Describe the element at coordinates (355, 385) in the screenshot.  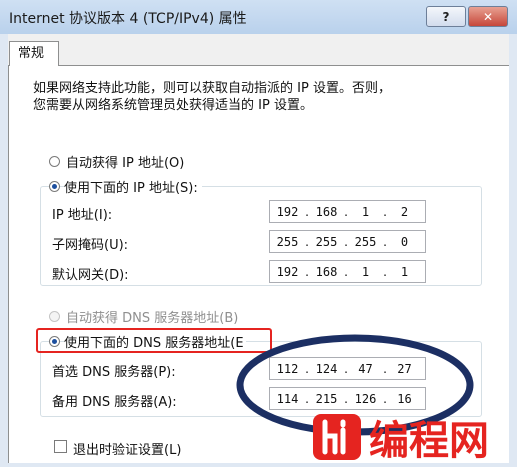
I see `annotation-overlay` at that location.